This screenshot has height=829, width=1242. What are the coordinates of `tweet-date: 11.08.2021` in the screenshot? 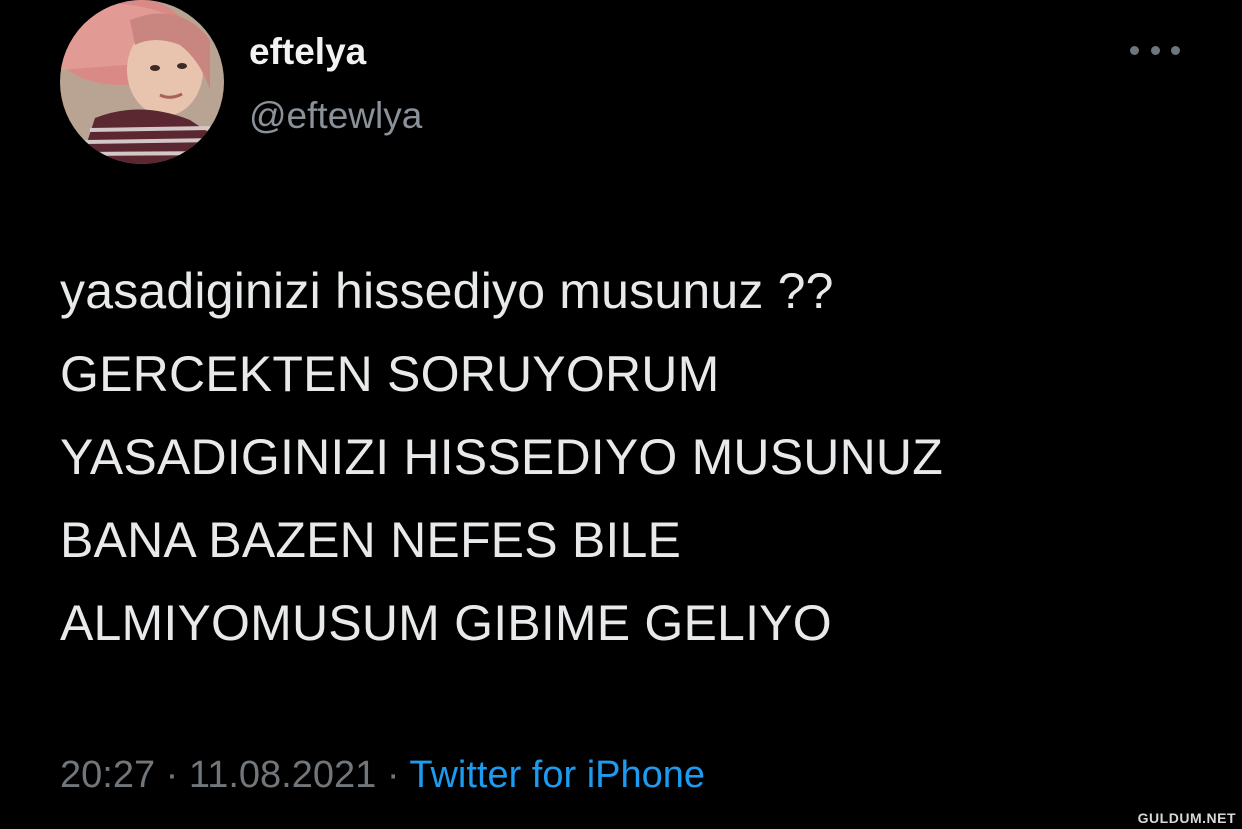 It's located at (282, 775).